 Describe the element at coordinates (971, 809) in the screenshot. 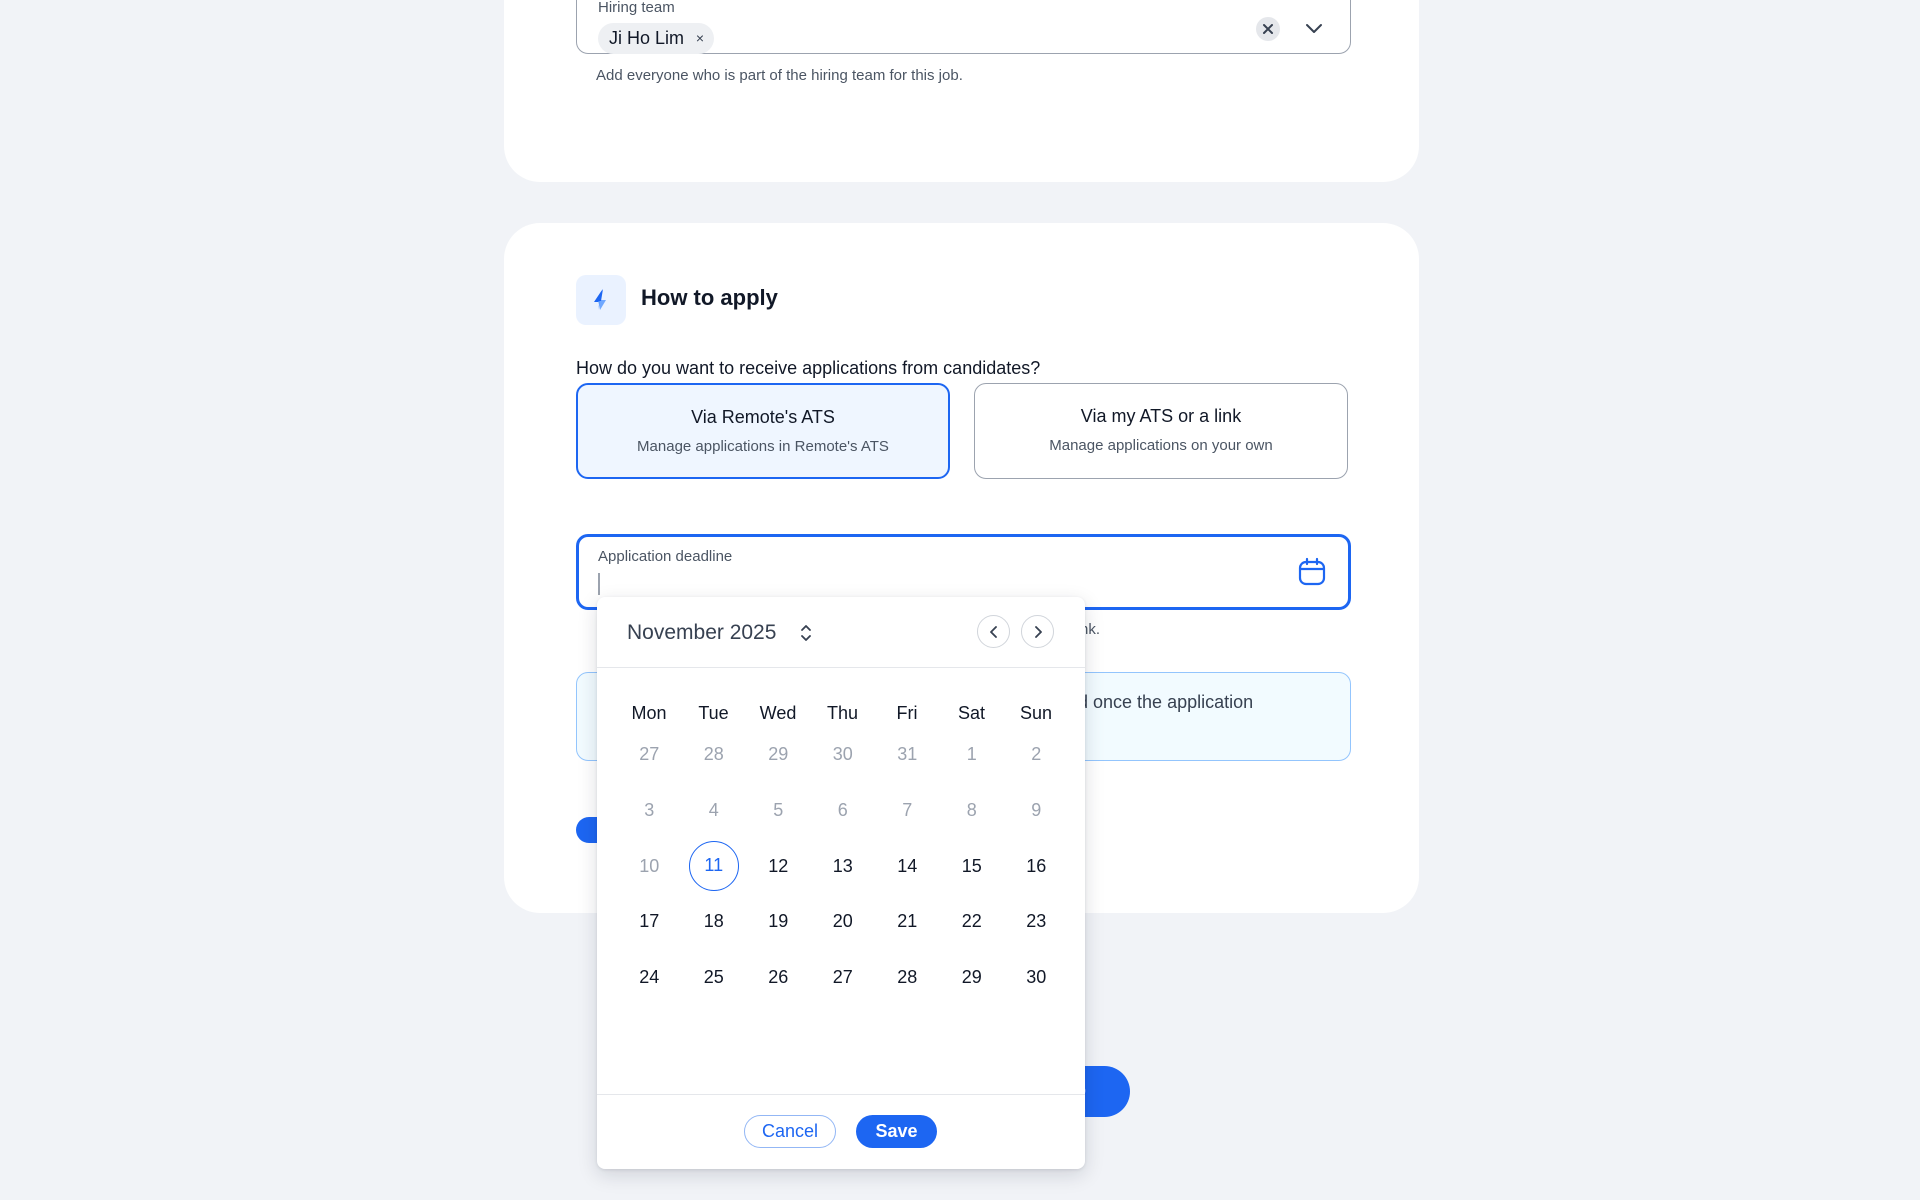

I see `calendar-day: 8` at that location.